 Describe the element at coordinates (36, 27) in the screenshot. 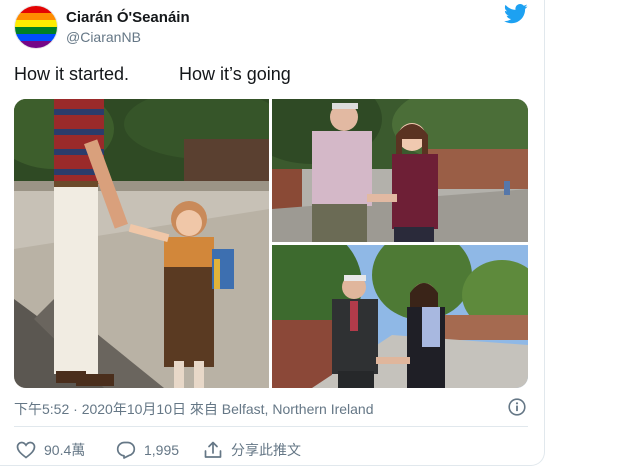

I see `avatar` at that location.